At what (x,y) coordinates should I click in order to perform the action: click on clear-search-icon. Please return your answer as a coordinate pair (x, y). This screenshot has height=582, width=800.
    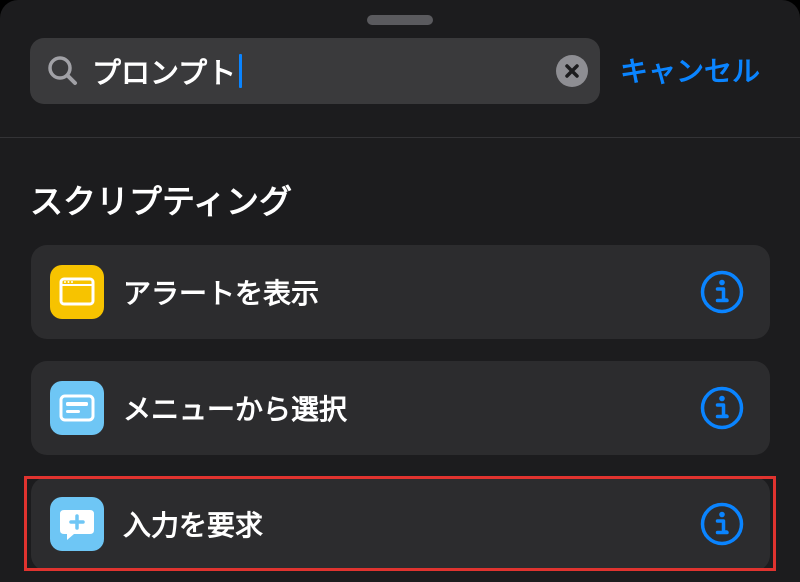
    Looking at the image, I should click on (572, 71).